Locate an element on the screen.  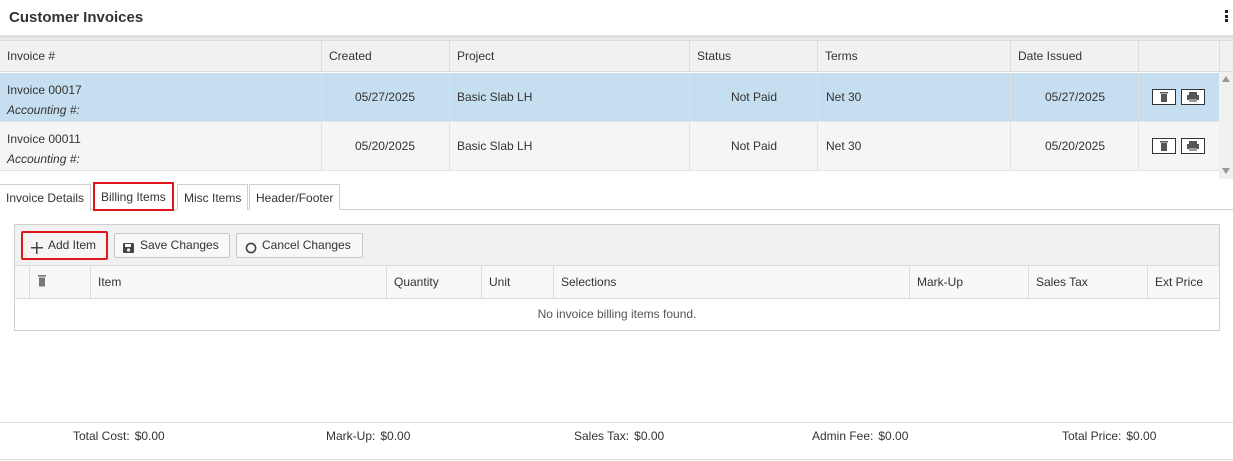
cancel-circle-icon is located at coordinates (251, 250).